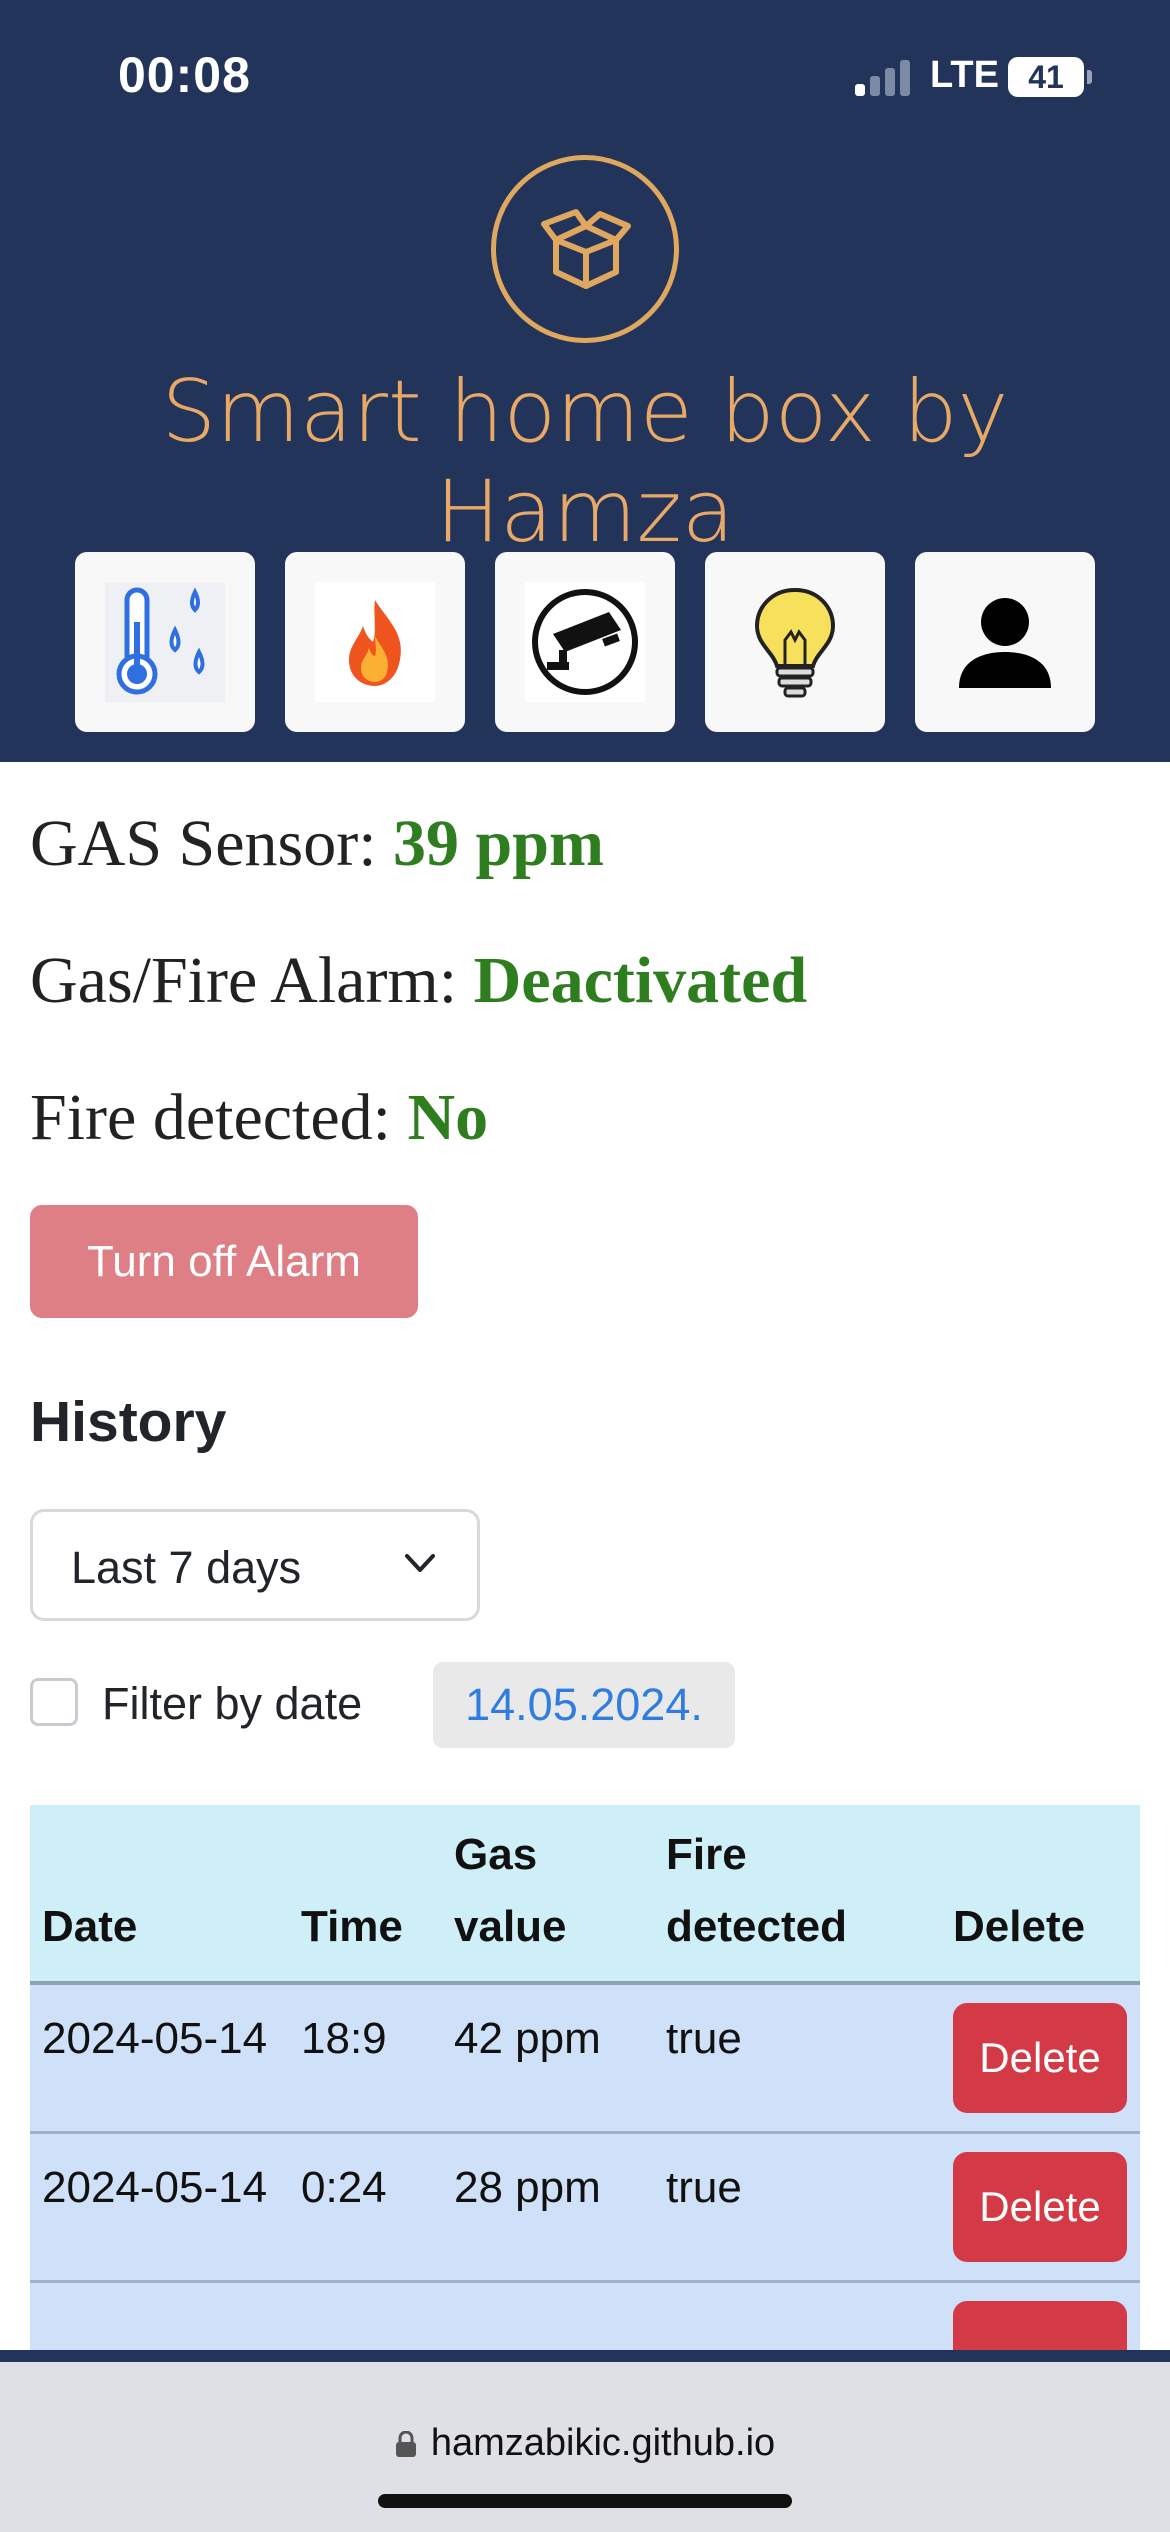 This screenshot has width=1170, height=2532. I want to click on header-delete: Delete, so click(1040, 1895).